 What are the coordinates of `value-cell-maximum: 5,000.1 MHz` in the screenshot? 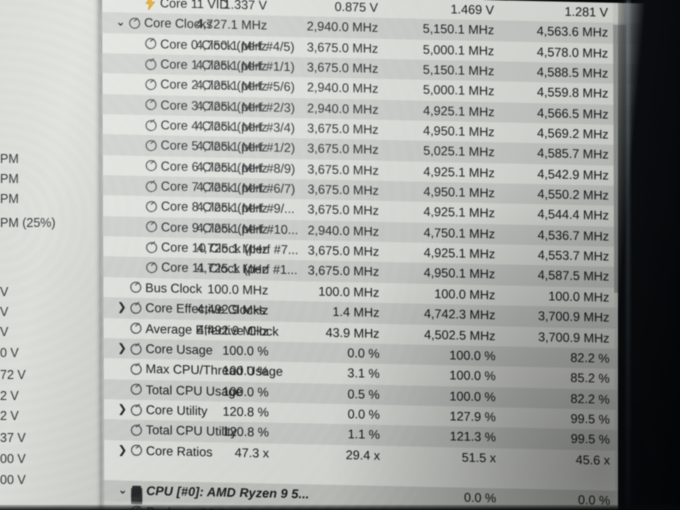 It's located at (458, 50).